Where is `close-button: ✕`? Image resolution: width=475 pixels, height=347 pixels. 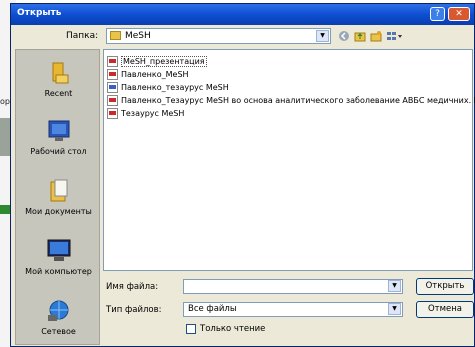 close-button: ✕ is located at coordinates (459, 14).